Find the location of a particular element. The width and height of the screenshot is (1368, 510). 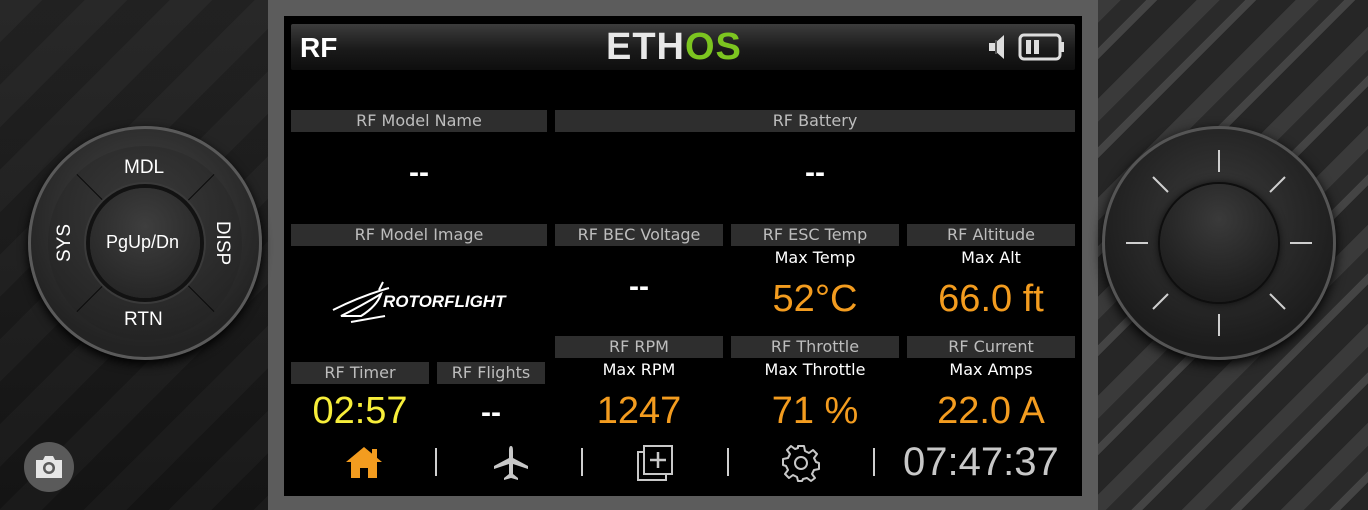

widget-flights: RF Flights -- is located at coordinates (491, 402).